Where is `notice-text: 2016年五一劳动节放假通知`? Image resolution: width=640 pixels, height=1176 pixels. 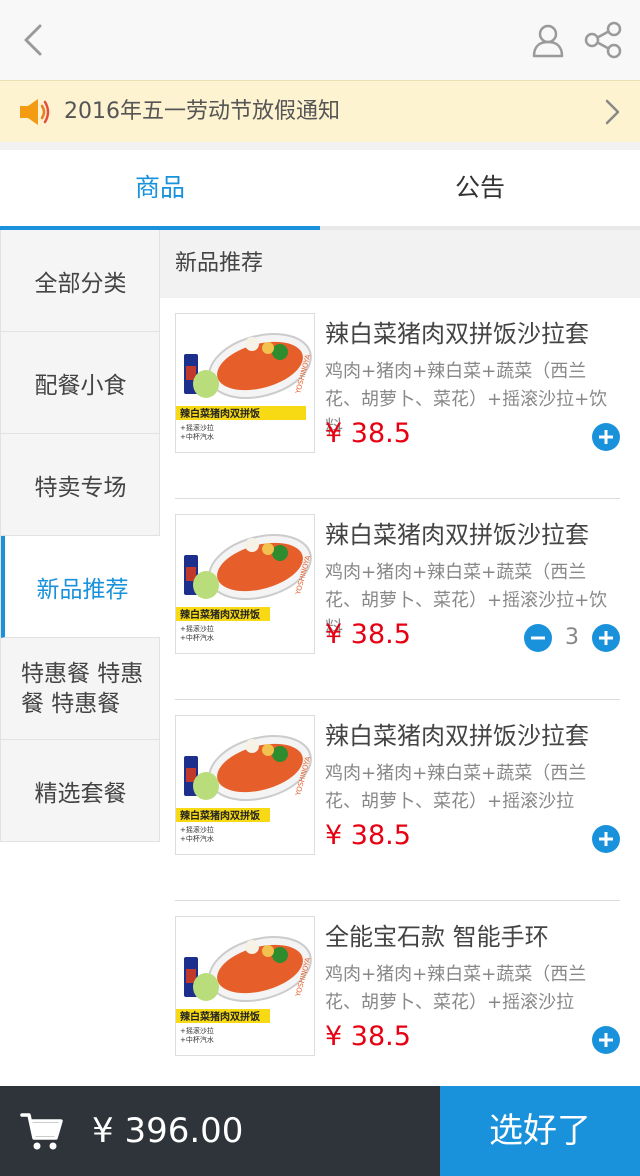 notice-text: 2016年五一劳动节放假通知 is located at coordinates (202, 111).